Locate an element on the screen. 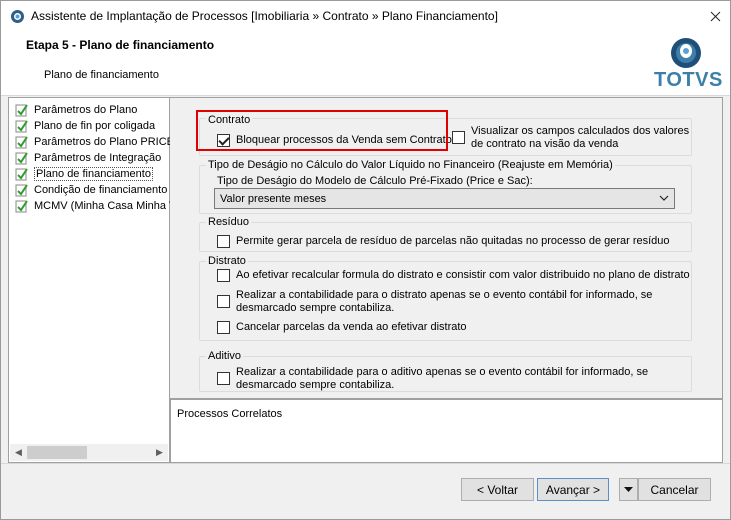 The width and height of the screenshot is (731, 520). distrato-recalcular-checkbox is located at coordinates (223, 275).